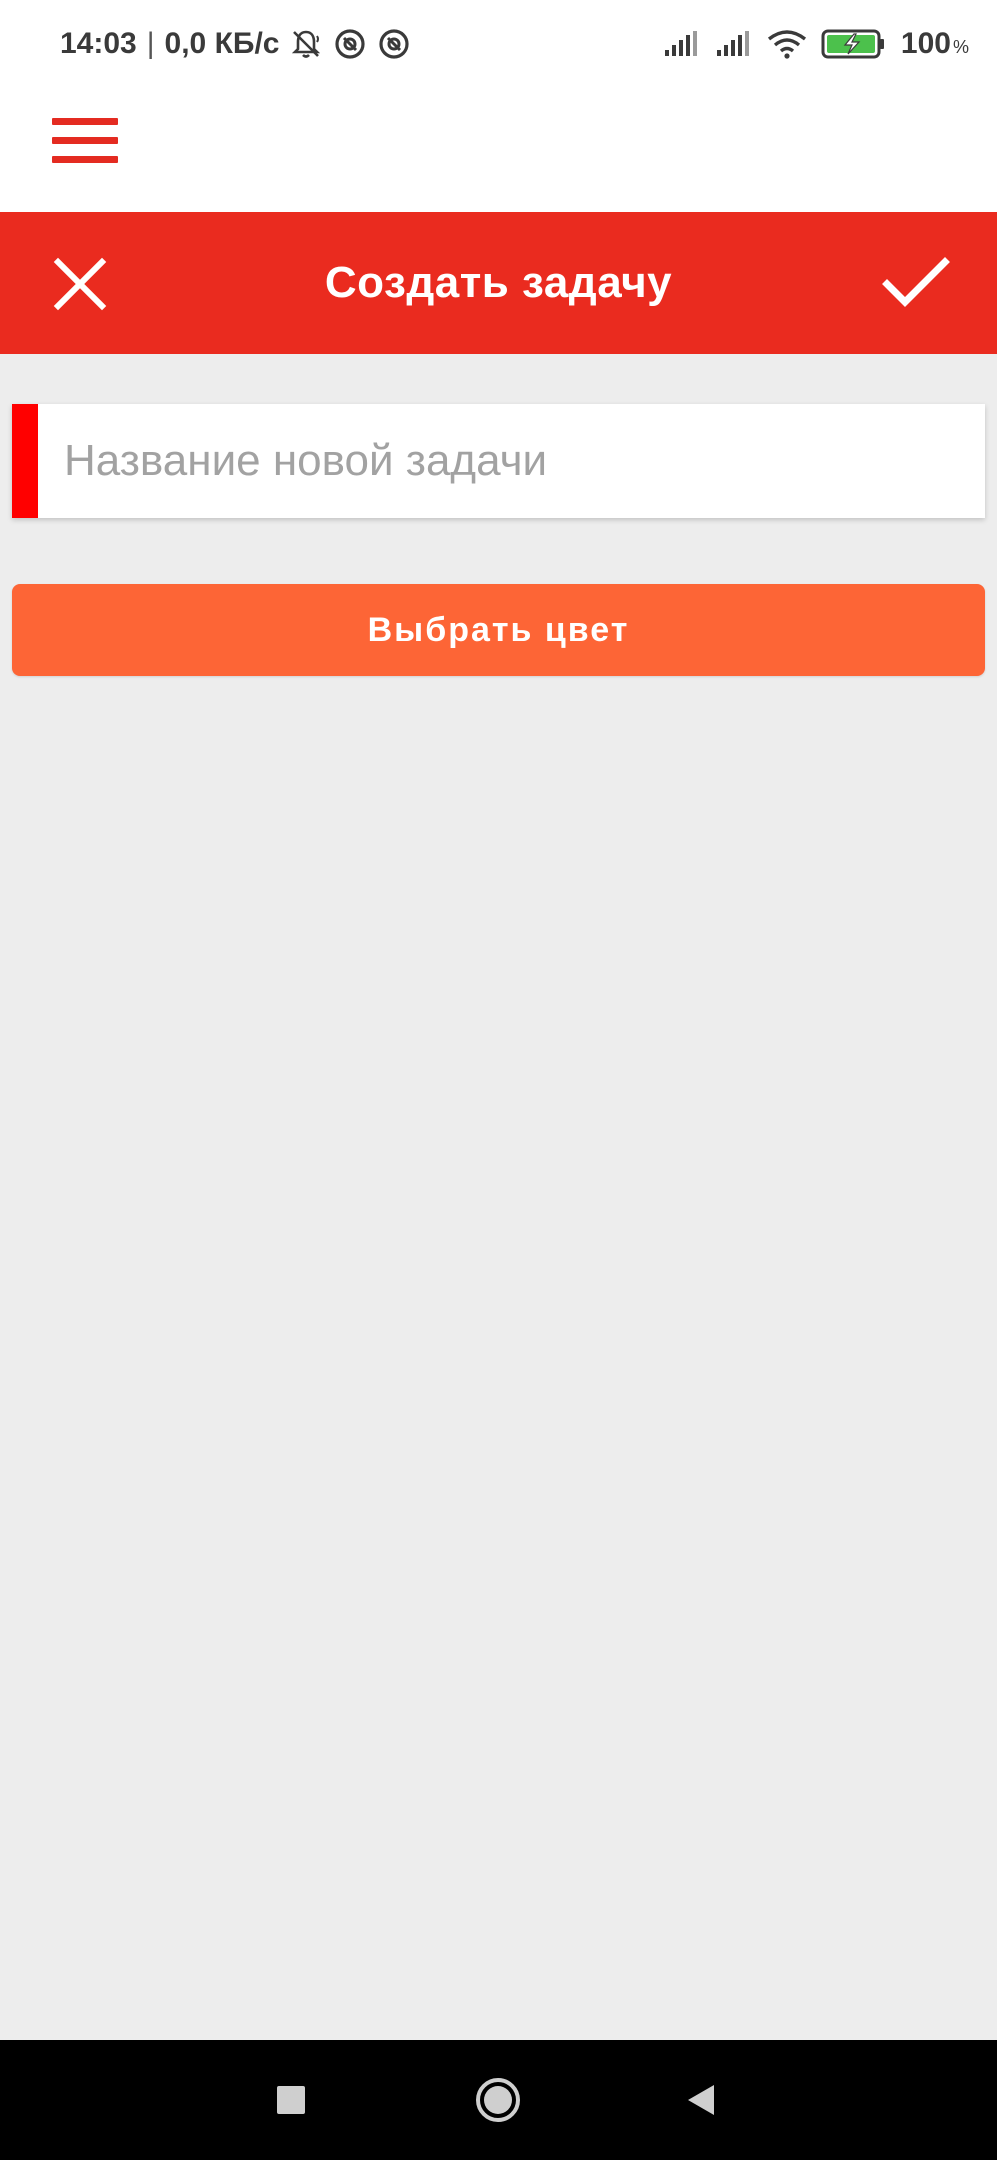 The width and height of the screenshot is (997, 2160). I want to click on task-color-indicator, so click(25, 461).